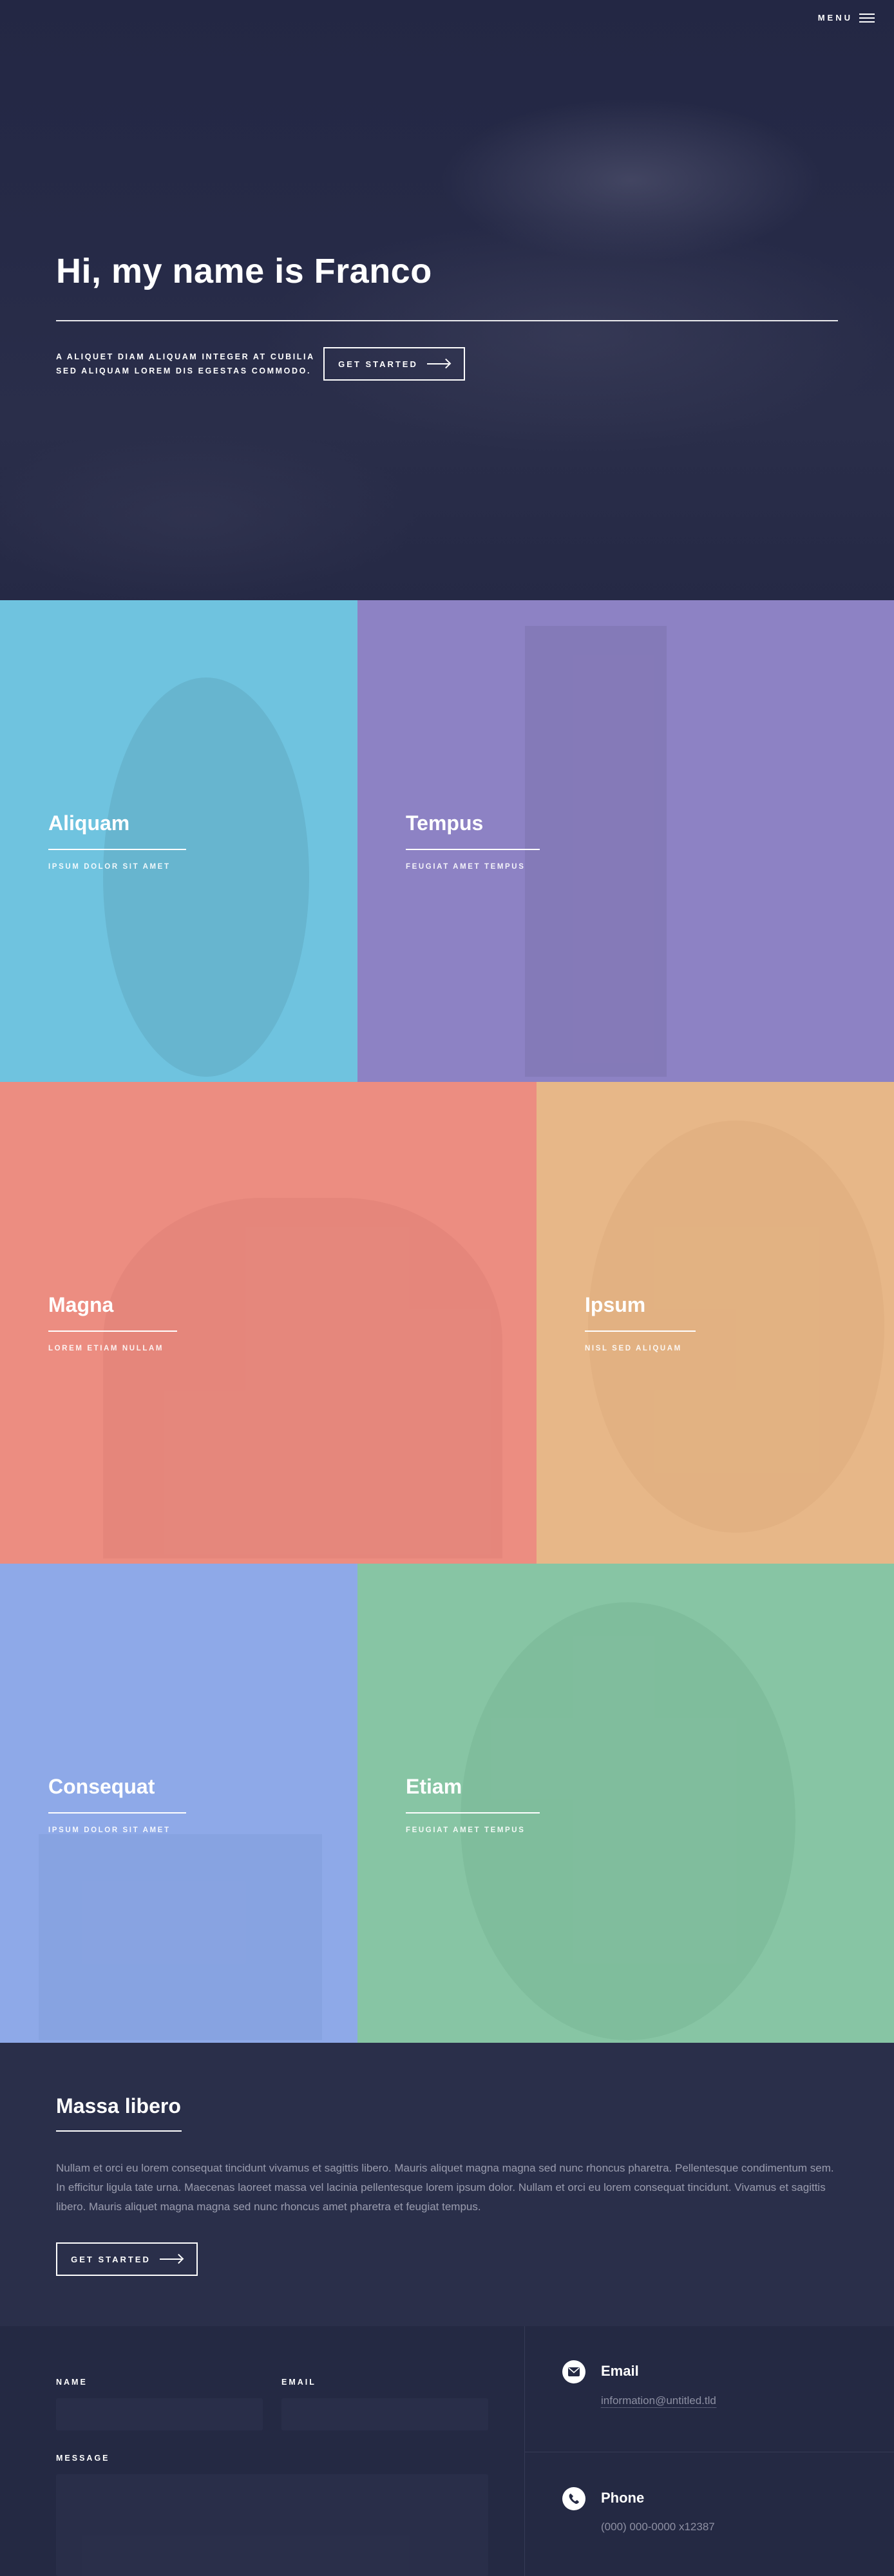 The width and height of the screenshot is (894, 2576). What do you see at coordinates (83, 2458) in the screenshot?
I see `message-label: MESSAGE` at bounding box center [83, 2458].